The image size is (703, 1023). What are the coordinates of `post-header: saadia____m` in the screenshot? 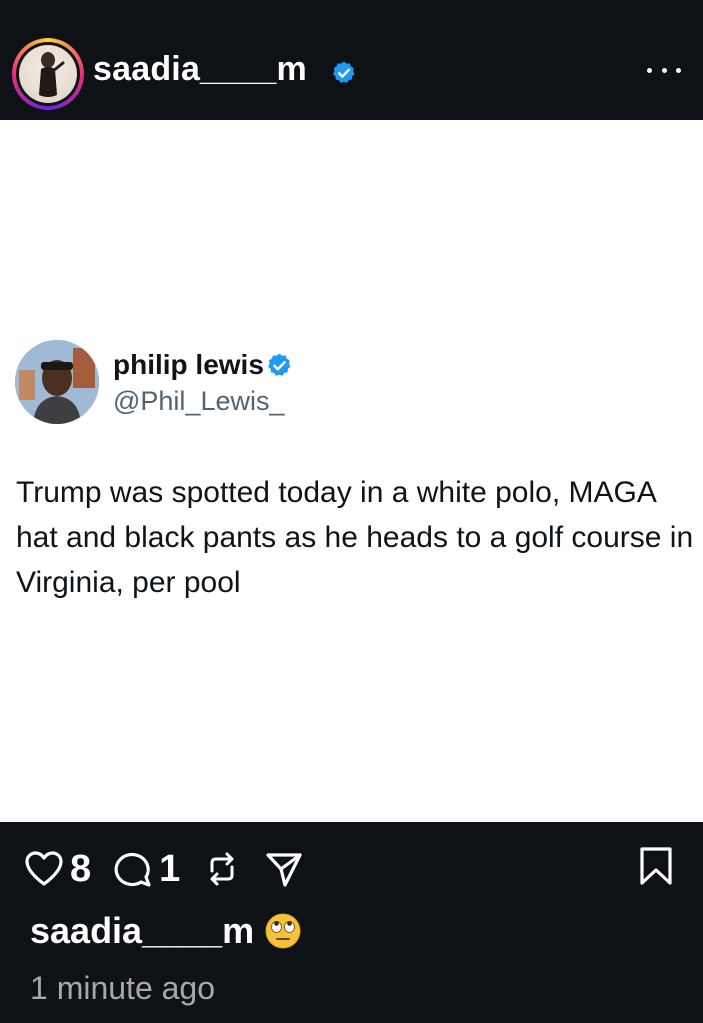 It's located at (351, 60).